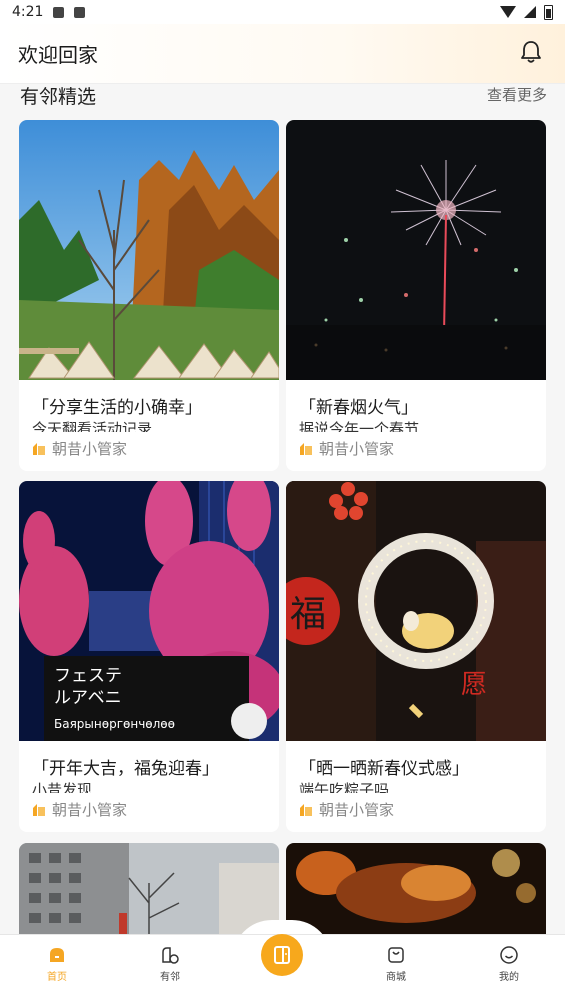  Describe the element at coordinates (58, 55) in the screenshot. I see `page-title: 欢迎回家` at that location.